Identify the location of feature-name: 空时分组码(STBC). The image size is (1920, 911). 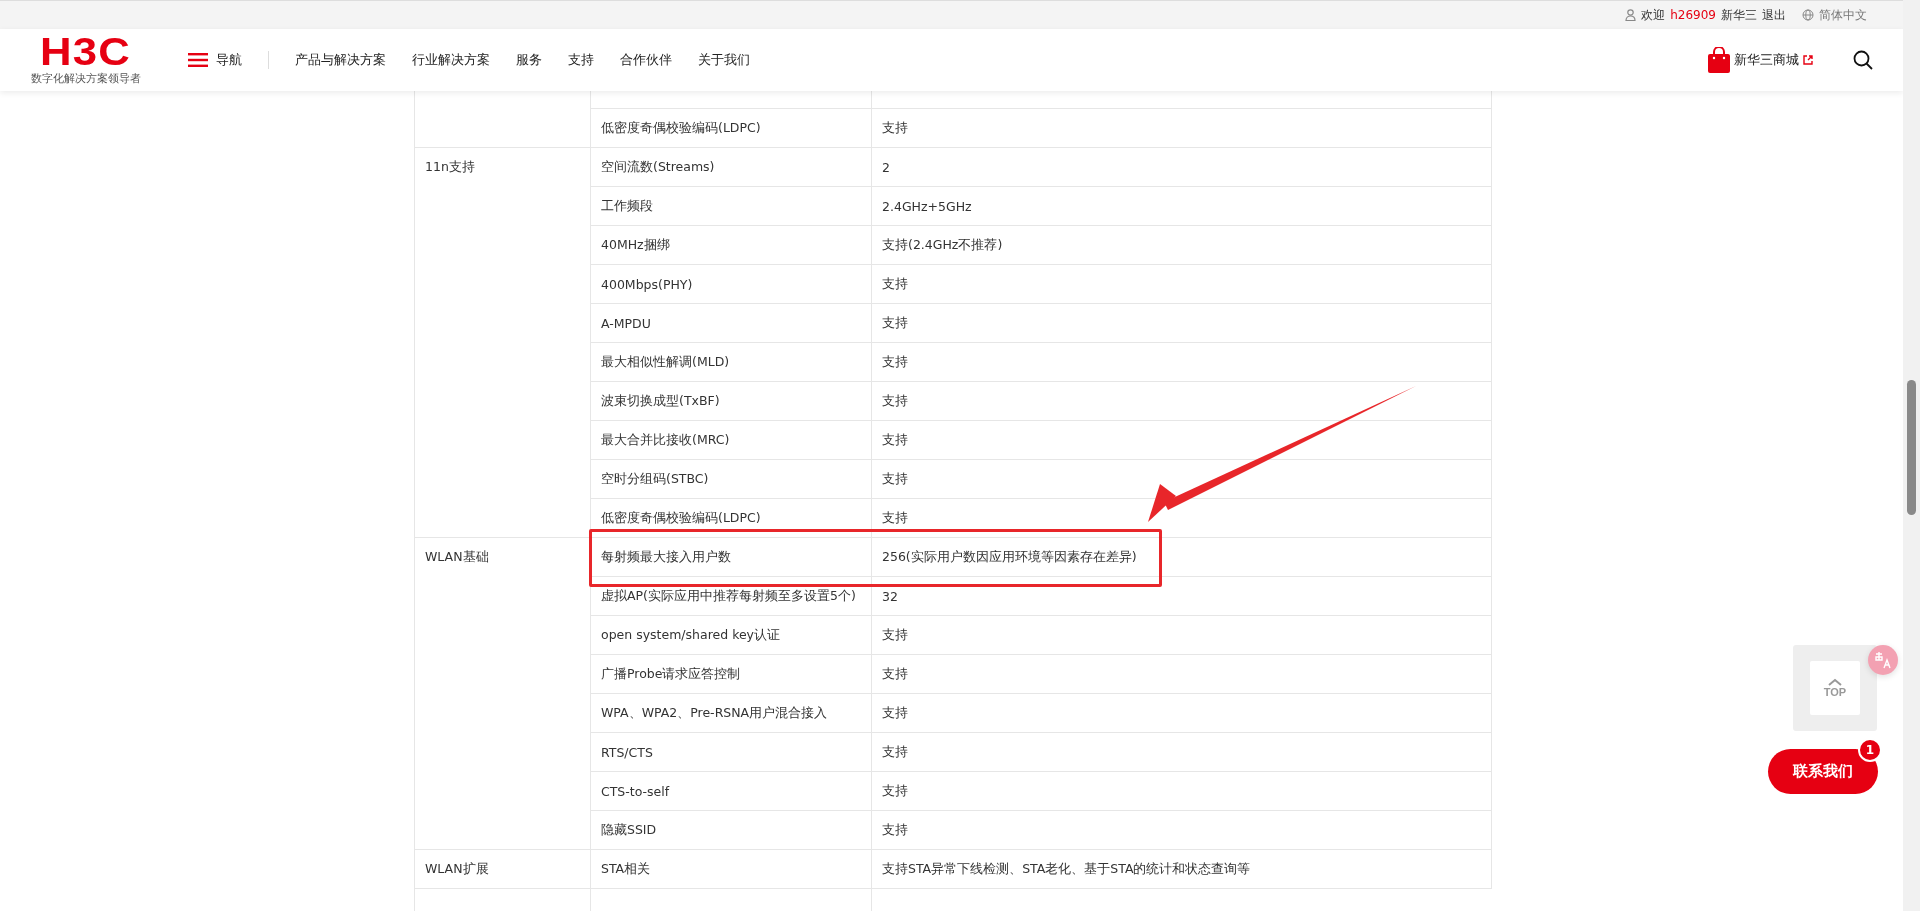
(655, 478).